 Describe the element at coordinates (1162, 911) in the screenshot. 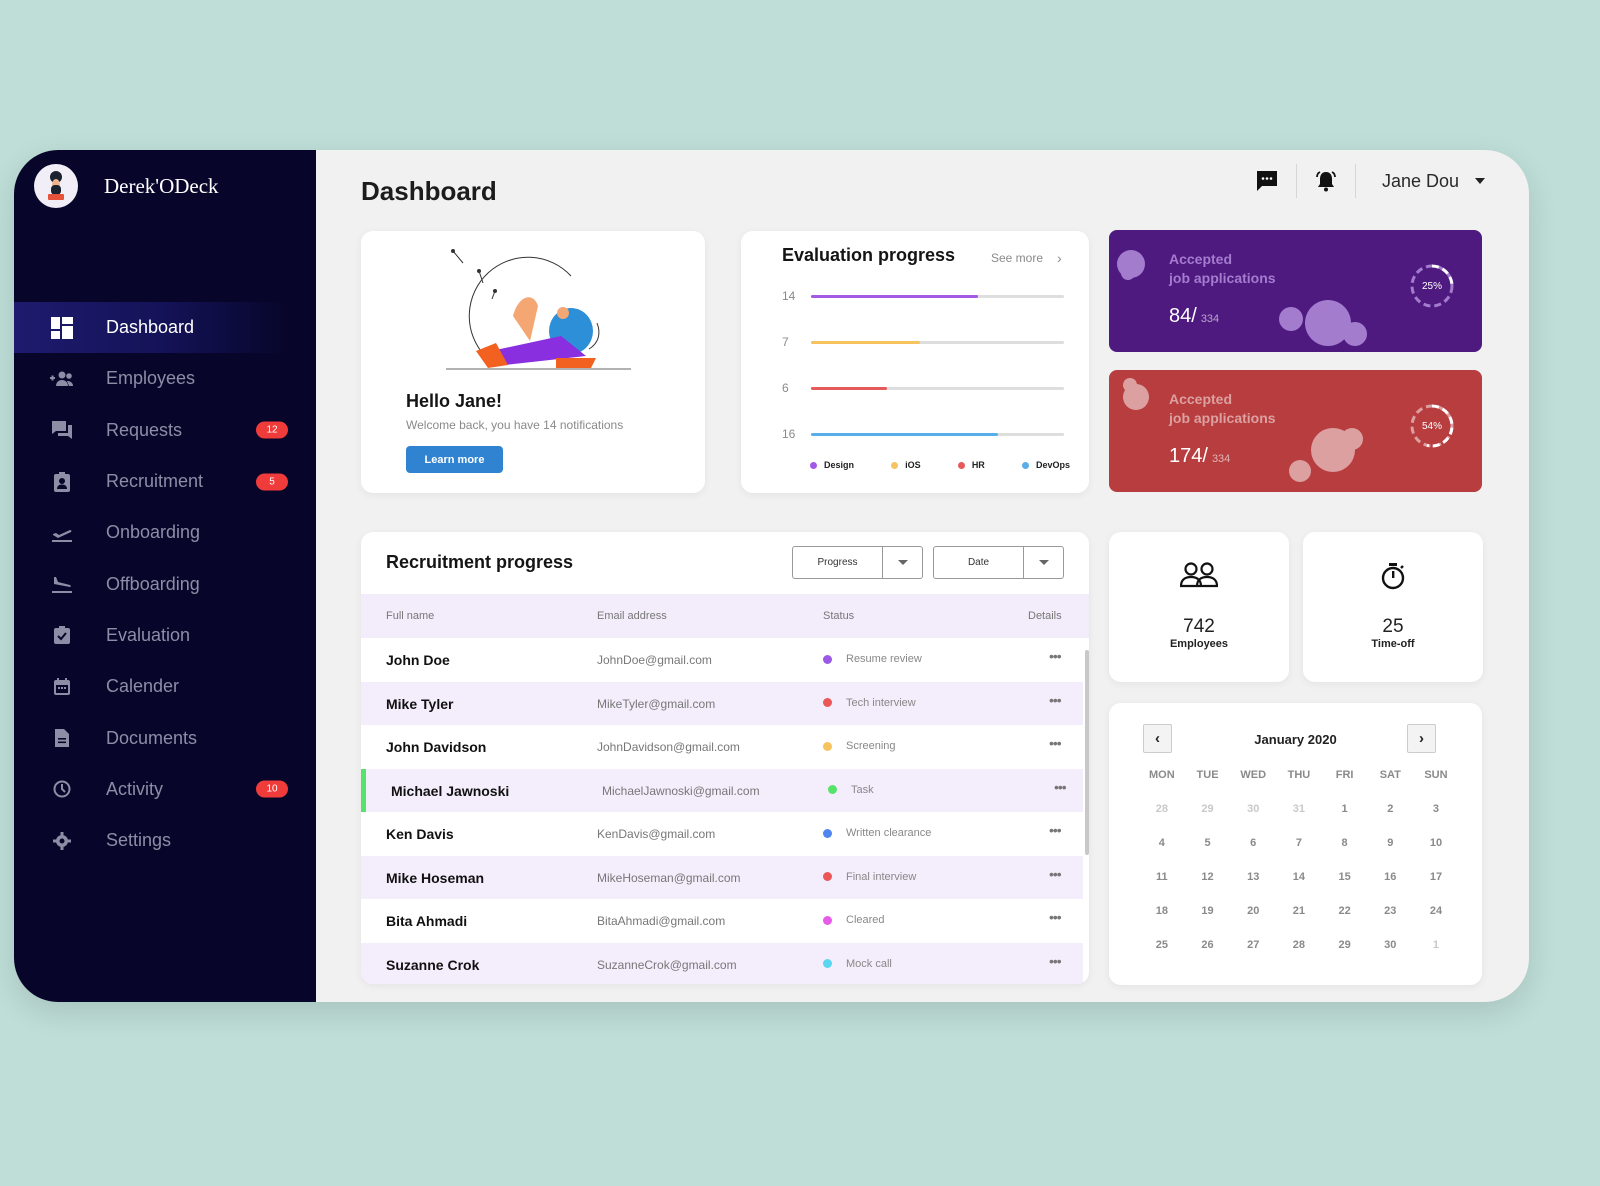

I see `calendar-day: 18` at that location.